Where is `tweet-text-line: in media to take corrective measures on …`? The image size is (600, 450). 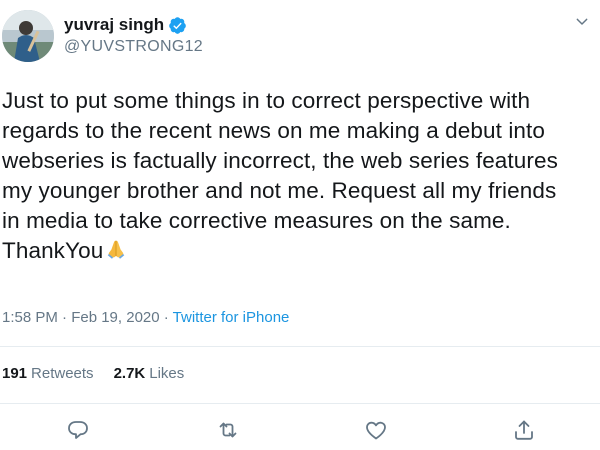
tweet-text-line: in media to take corrective measures on … is located at coordinates (256, 220).